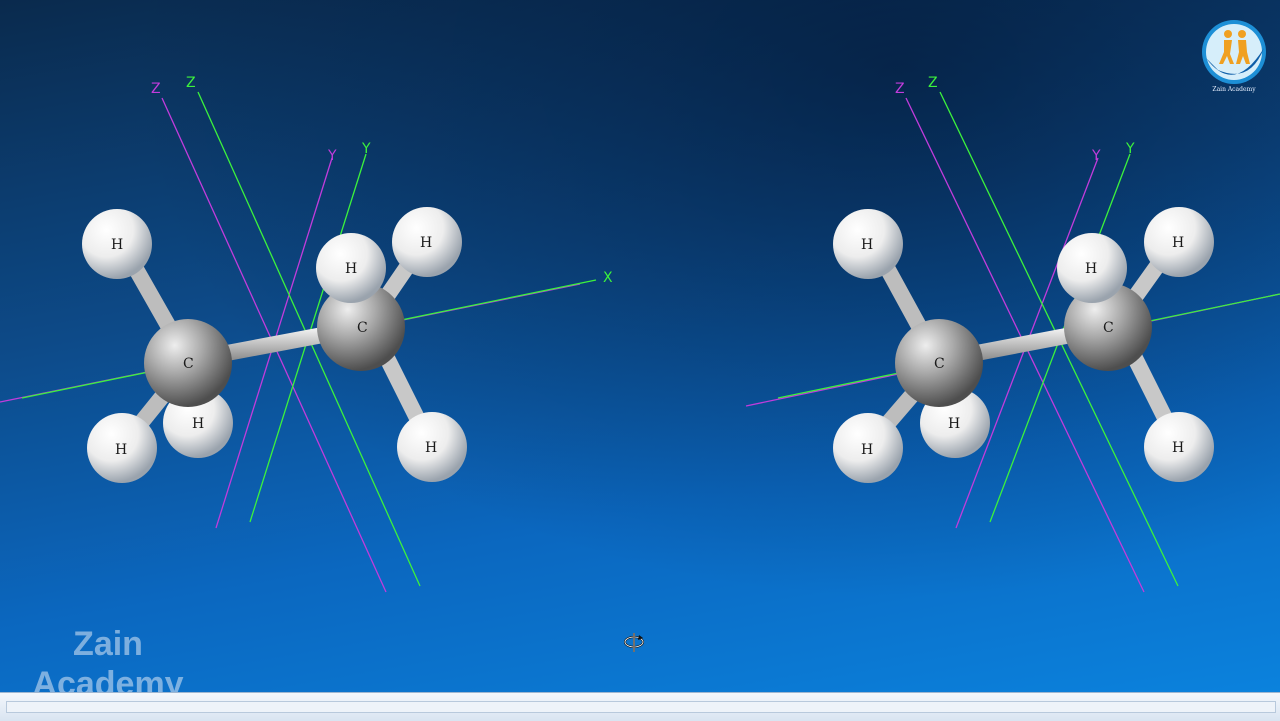 The image size is (1280, 721). I want to click on status-bar, so click(640, 706).